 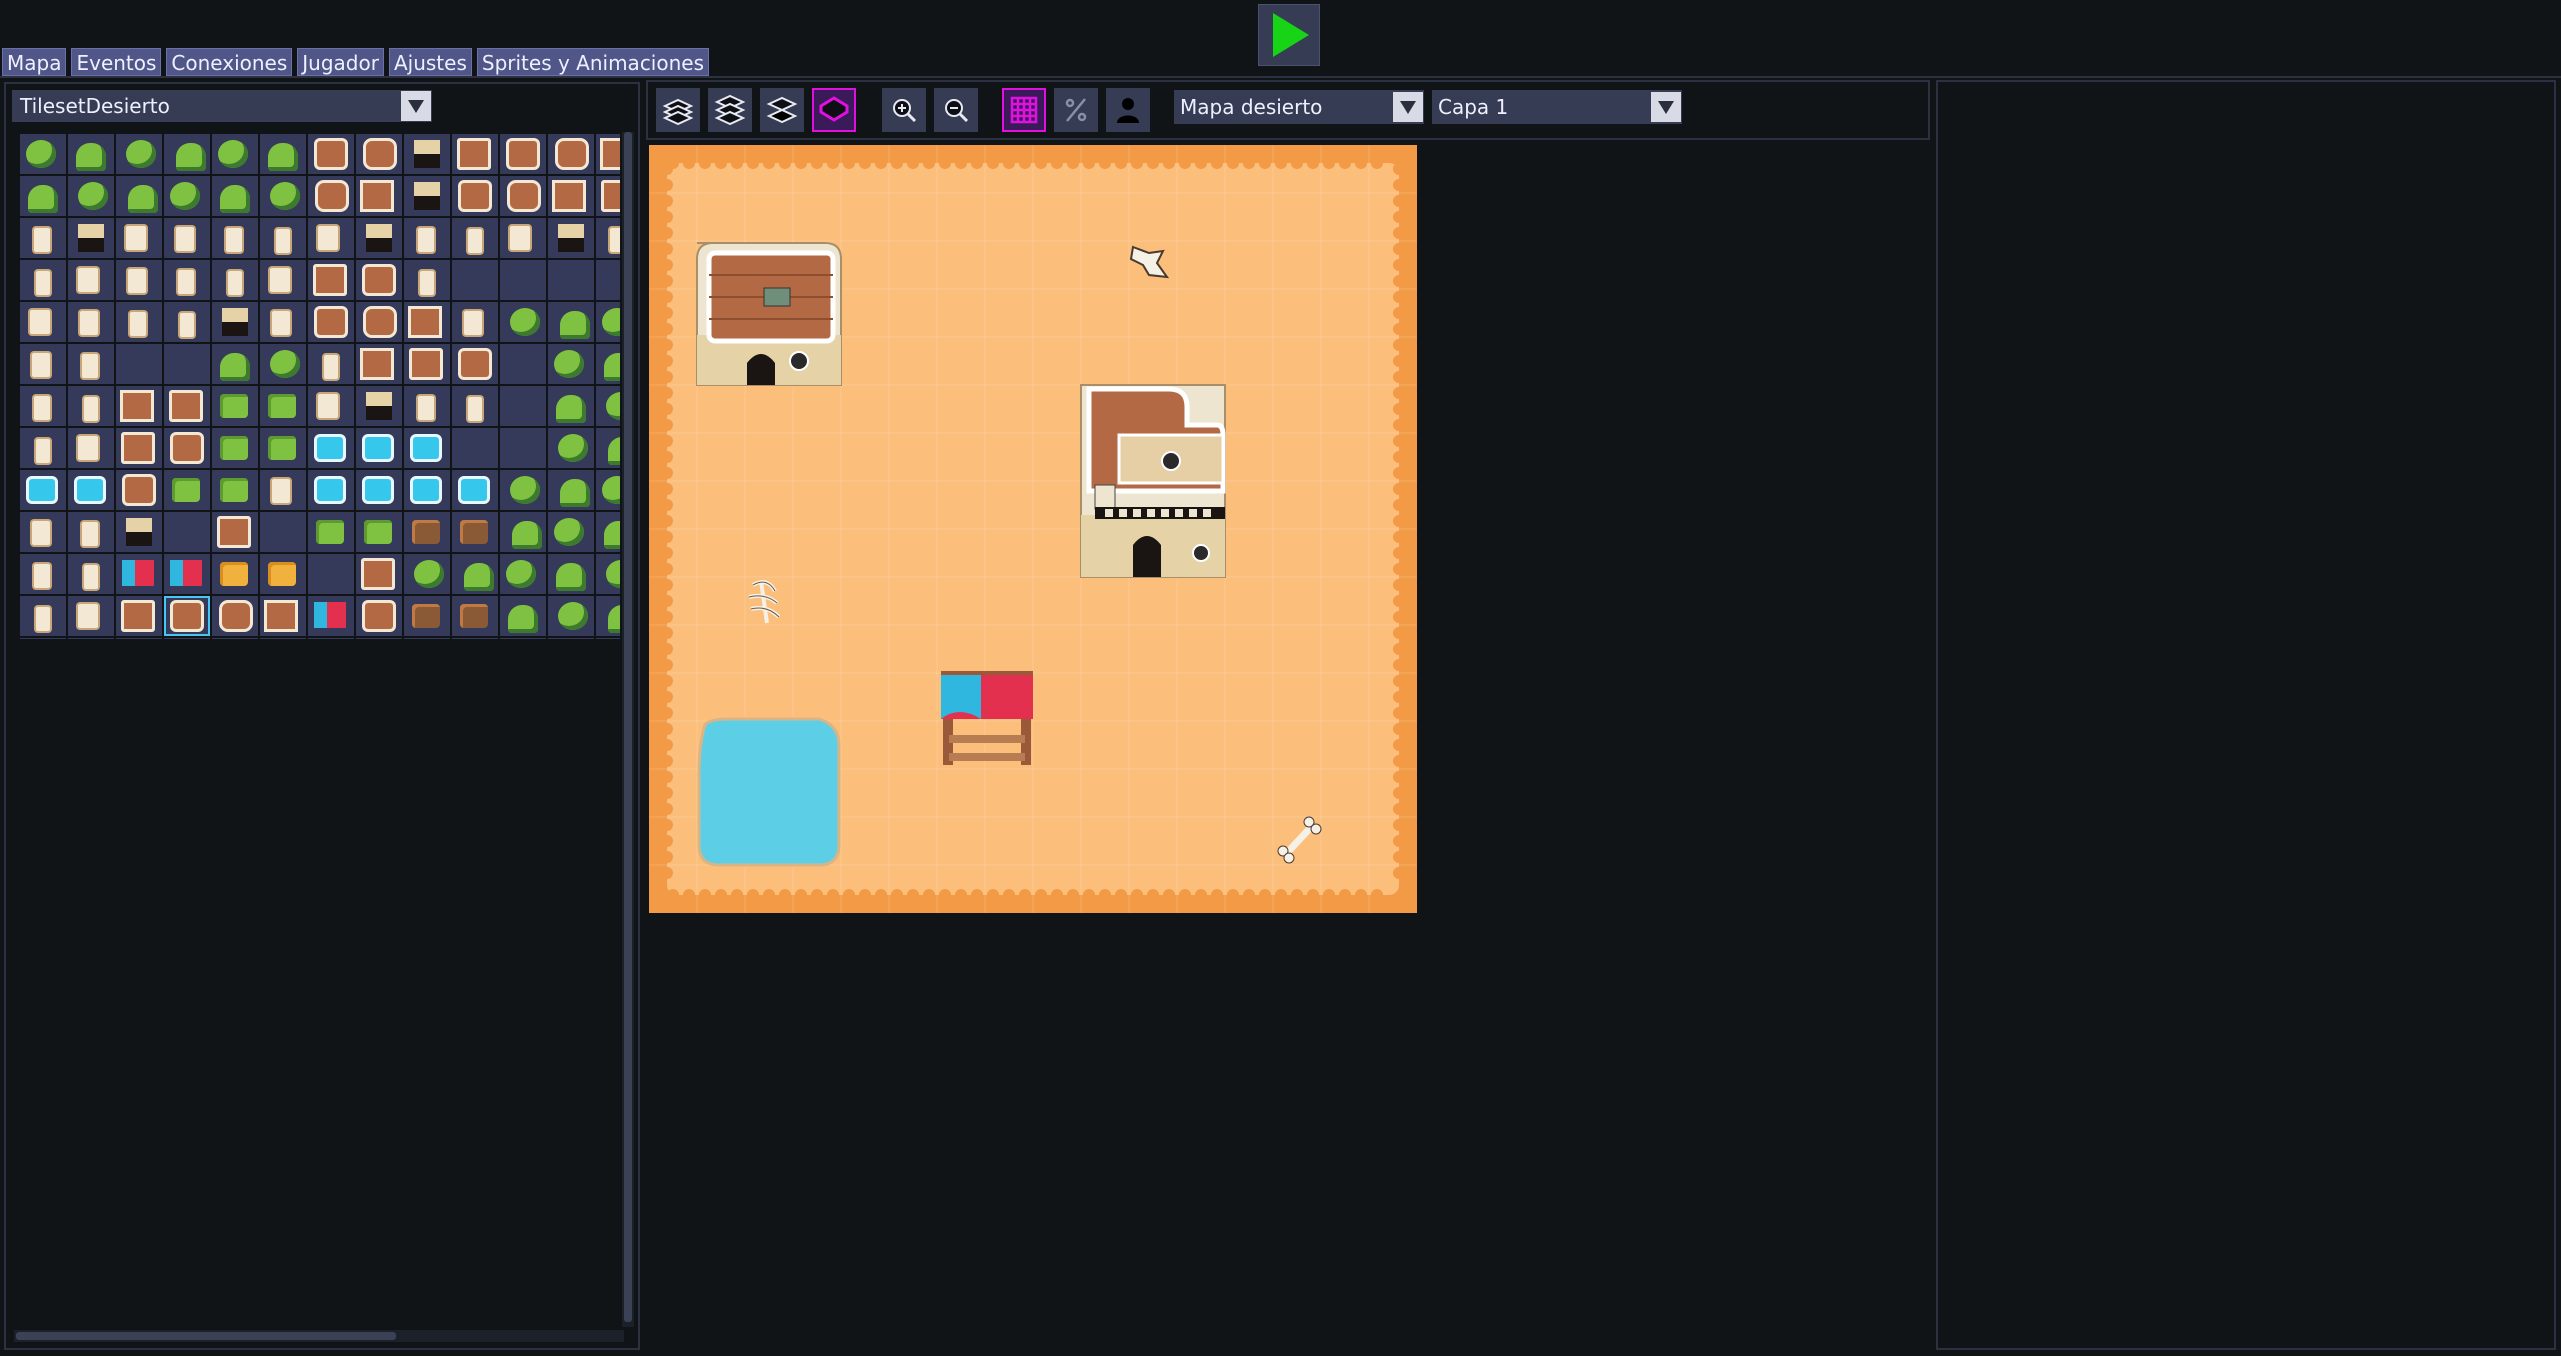 I want to click on water-pond, so click(x=769, y=792).